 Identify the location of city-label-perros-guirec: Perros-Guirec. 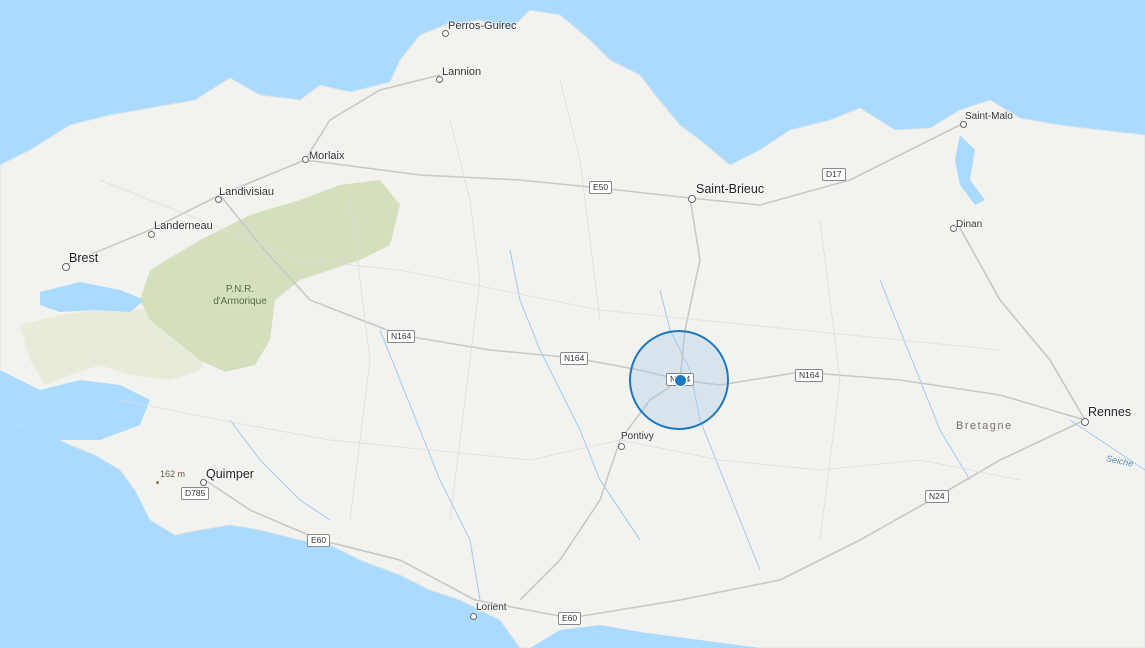
(482, 26).